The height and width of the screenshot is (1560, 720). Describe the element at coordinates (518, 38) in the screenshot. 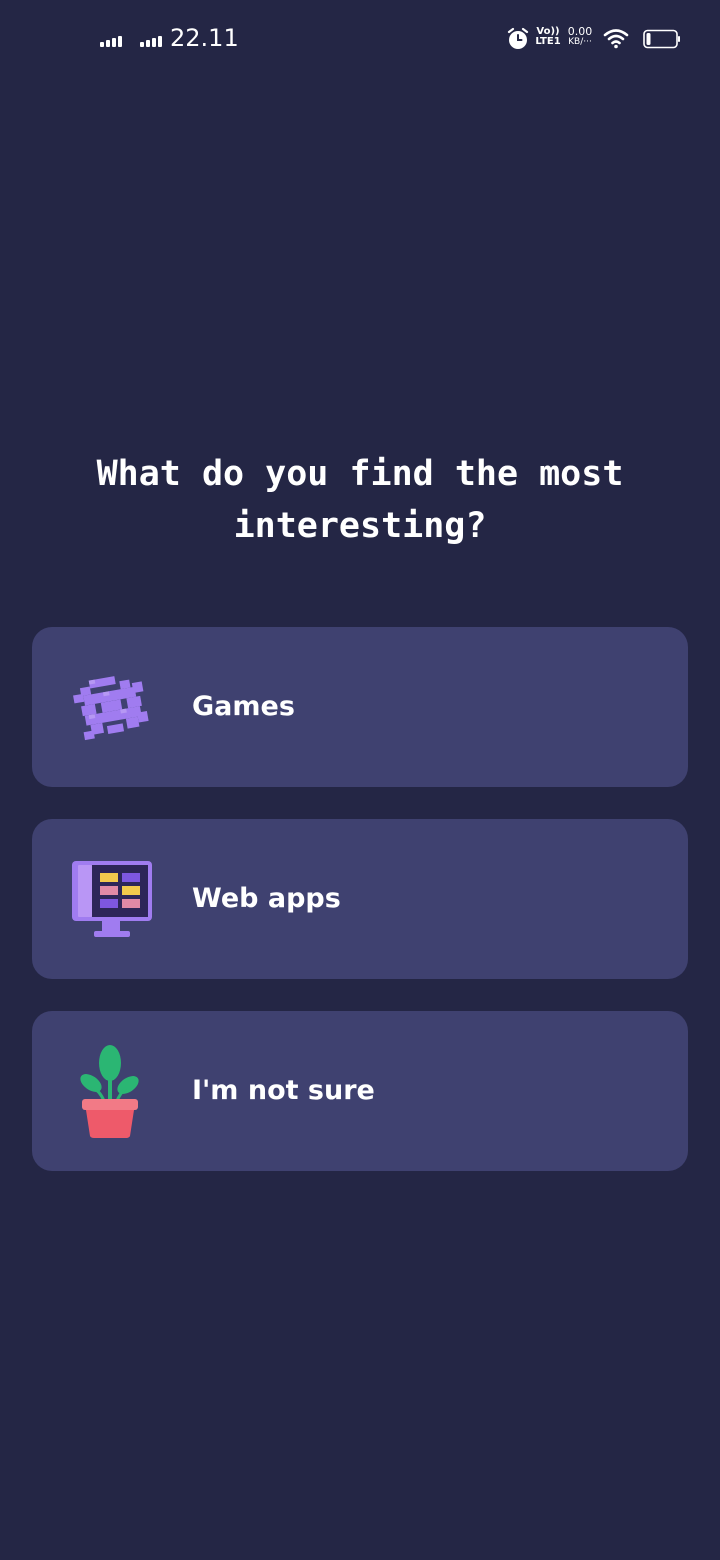

I see `alarm-icon` at that location.